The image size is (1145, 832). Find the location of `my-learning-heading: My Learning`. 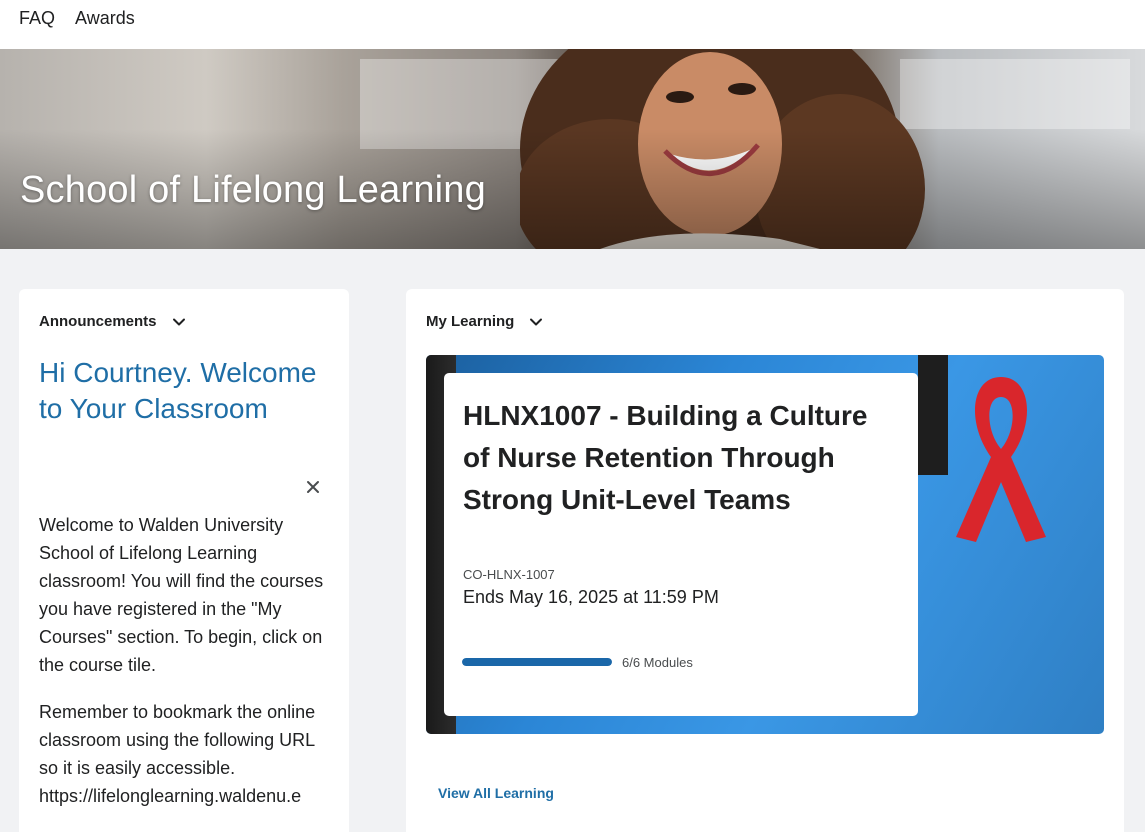

my-learning-heading: My Learning is located at coordinates (470, 321).